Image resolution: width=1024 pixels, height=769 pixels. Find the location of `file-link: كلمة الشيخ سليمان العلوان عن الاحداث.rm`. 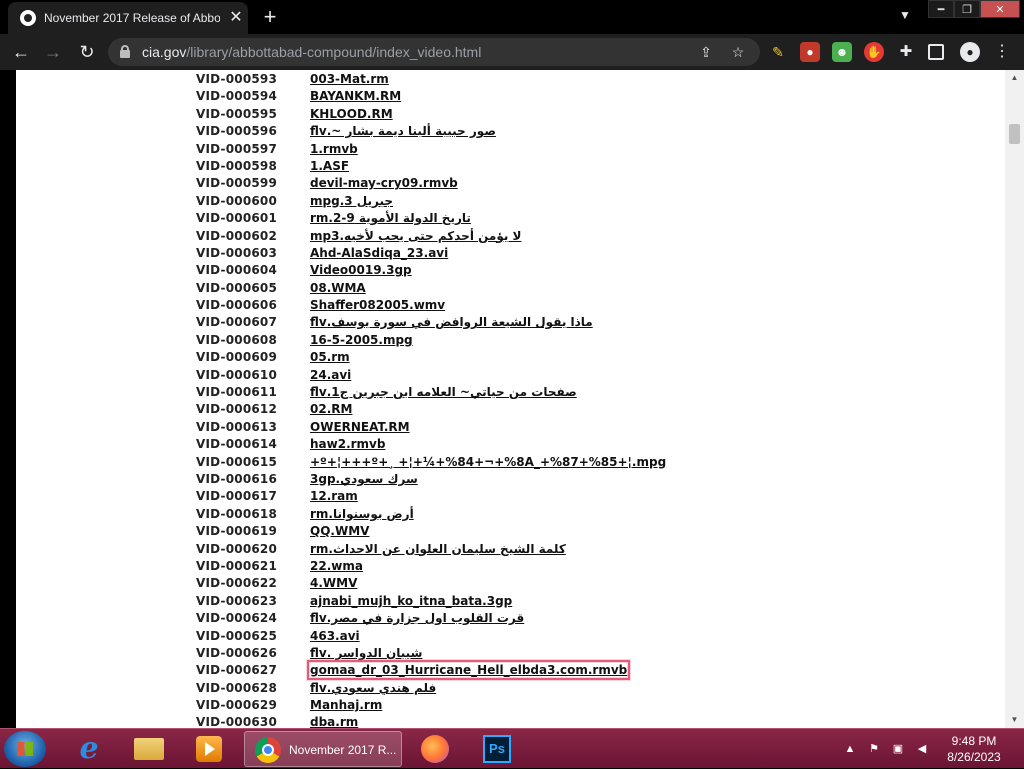

file-link: كلمة الشيخ سليمان العلوان عن الاحداث.rm is located at coordinates (438, 549).